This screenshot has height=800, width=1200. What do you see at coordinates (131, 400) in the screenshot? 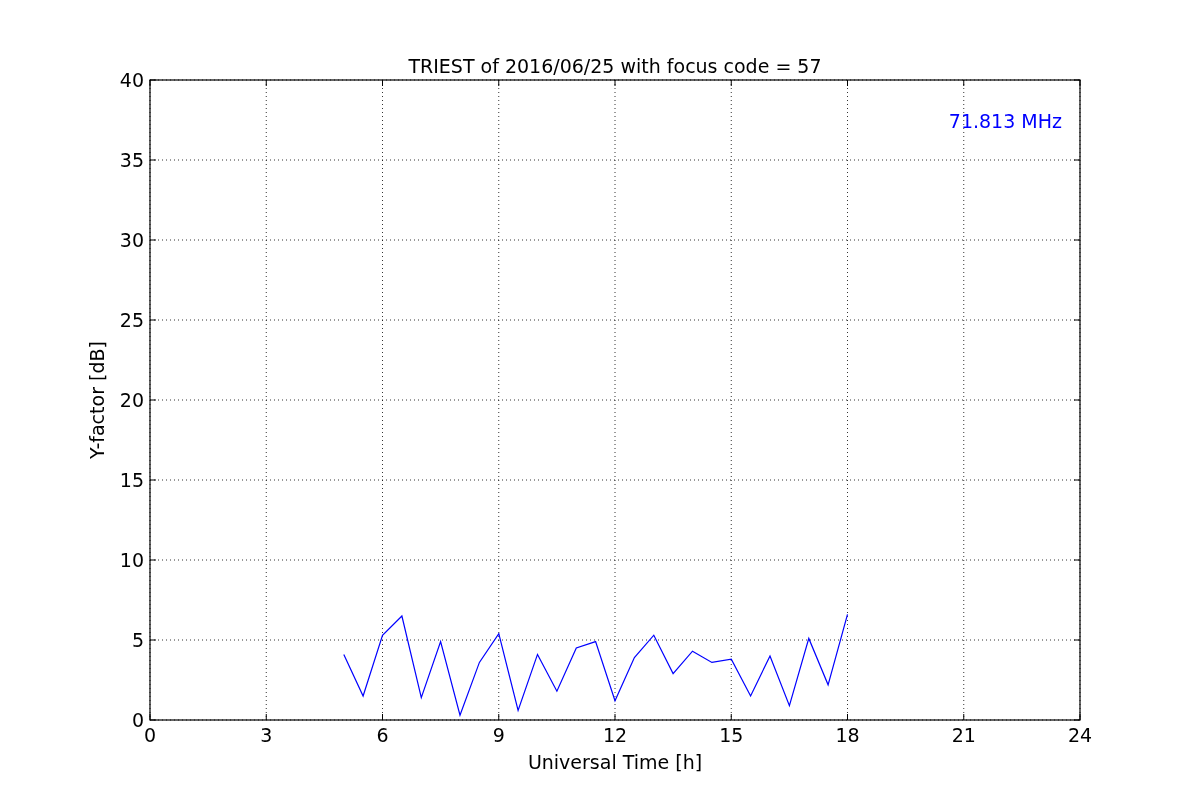
I see `tick-label: 20` at bounding box center [131, 400].